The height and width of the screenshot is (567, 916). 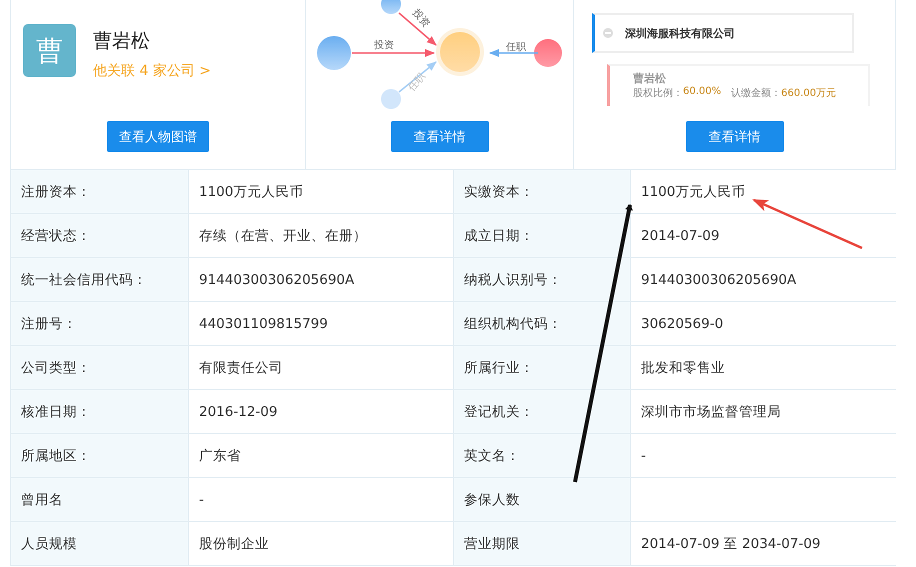 I want to click on field-label: 经营状态：, so click(x=56, y=235).